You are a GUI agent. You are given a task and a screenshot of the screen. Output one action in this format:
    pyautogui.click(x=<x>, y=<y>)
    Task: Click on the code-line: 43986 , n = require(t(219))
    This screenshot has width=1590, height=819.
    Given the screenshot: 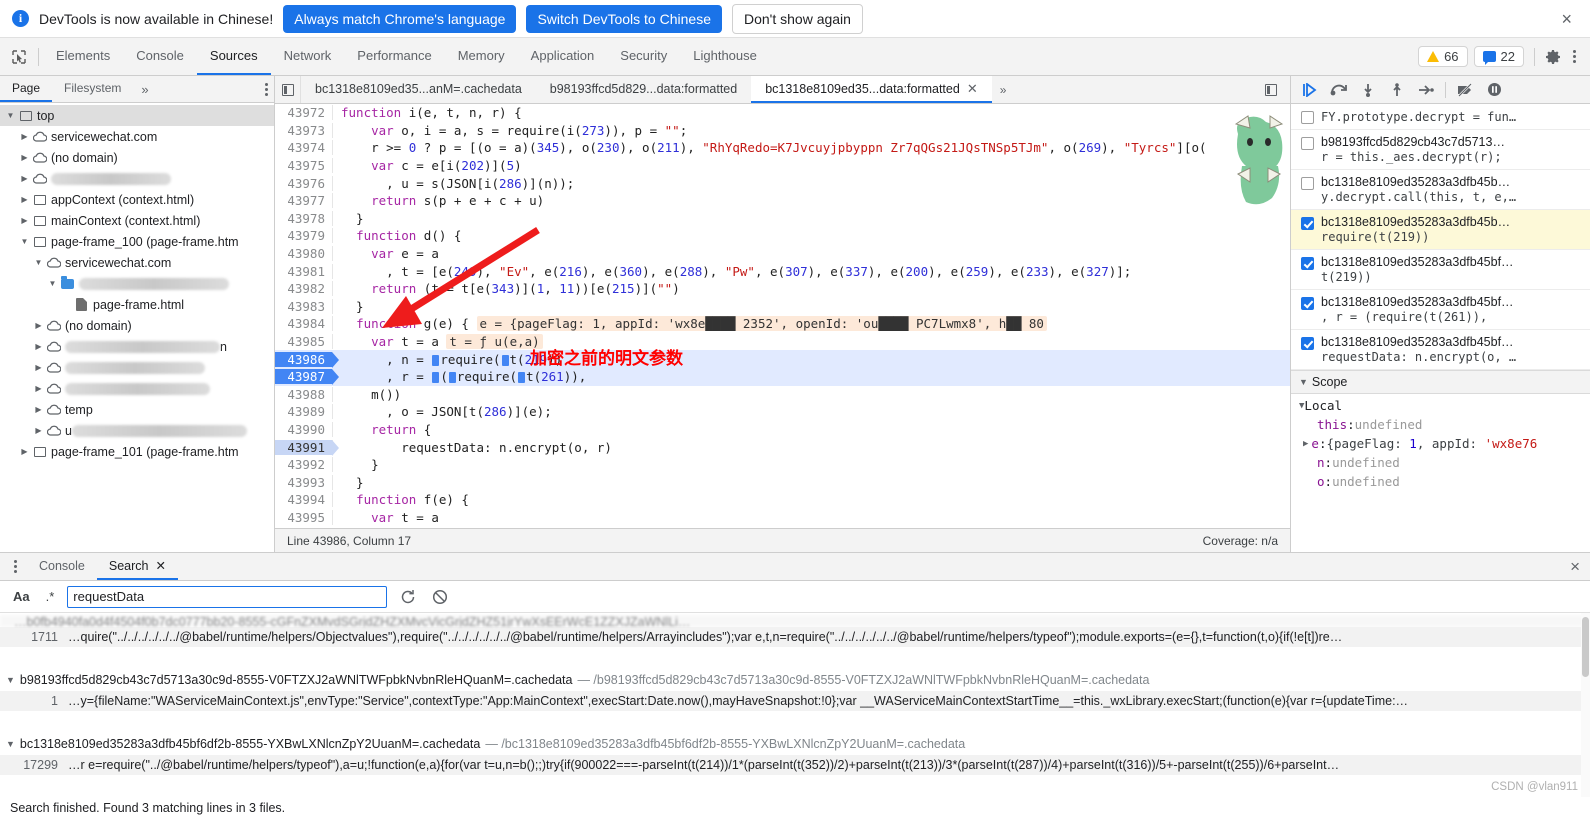 What is the action you would take?
    pyautogui.click(x=782, y=359)
    